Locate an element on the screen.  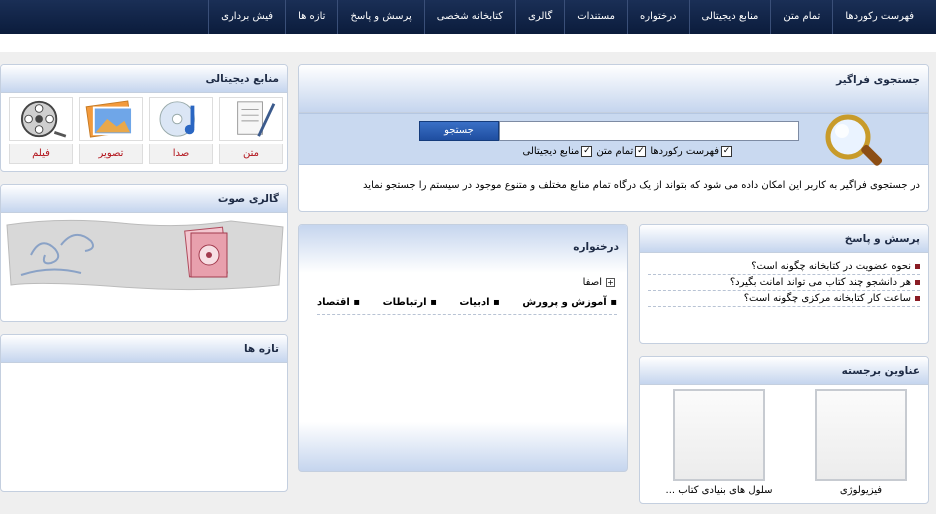
checkbox-fulltext: ✓ is located at coordinates (641, 151).